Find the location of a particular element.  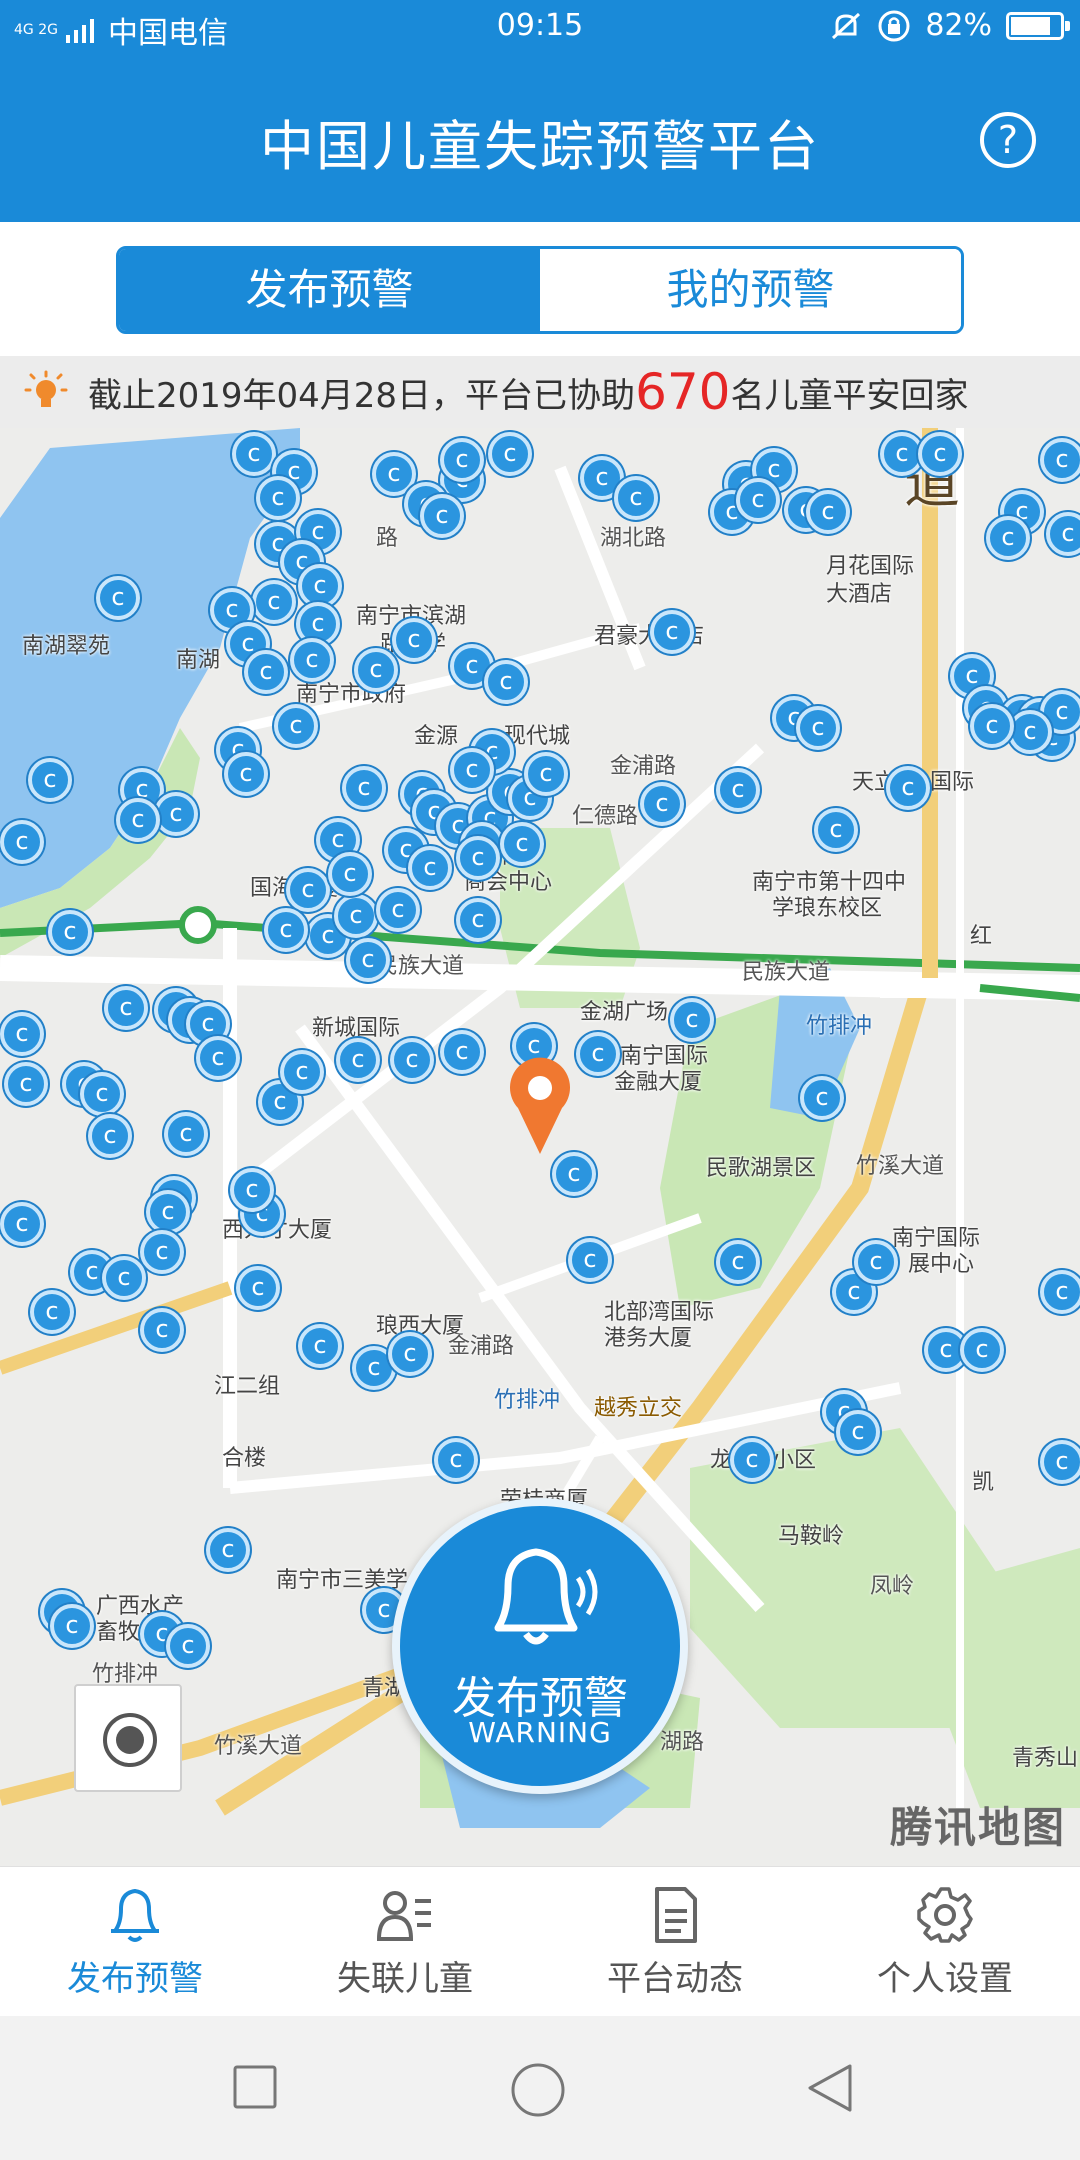

tab-publish-warning: 发布预警 is located at coordinates (329, 290).